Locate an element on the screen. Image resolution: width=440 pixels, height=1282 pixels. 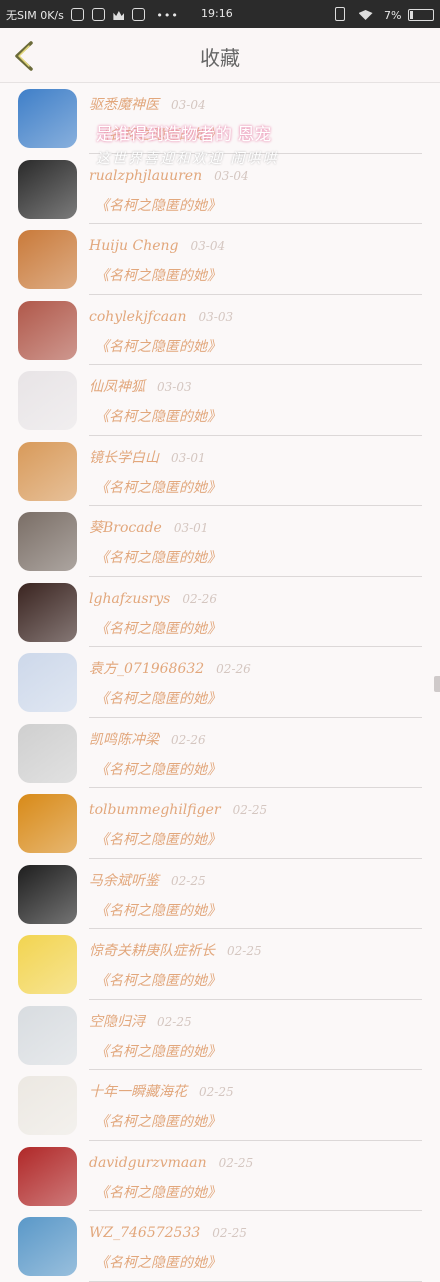
lyric-overlay-line-1: 是谁得到造物者的 恩宠 is located at coordinates (184, 135).